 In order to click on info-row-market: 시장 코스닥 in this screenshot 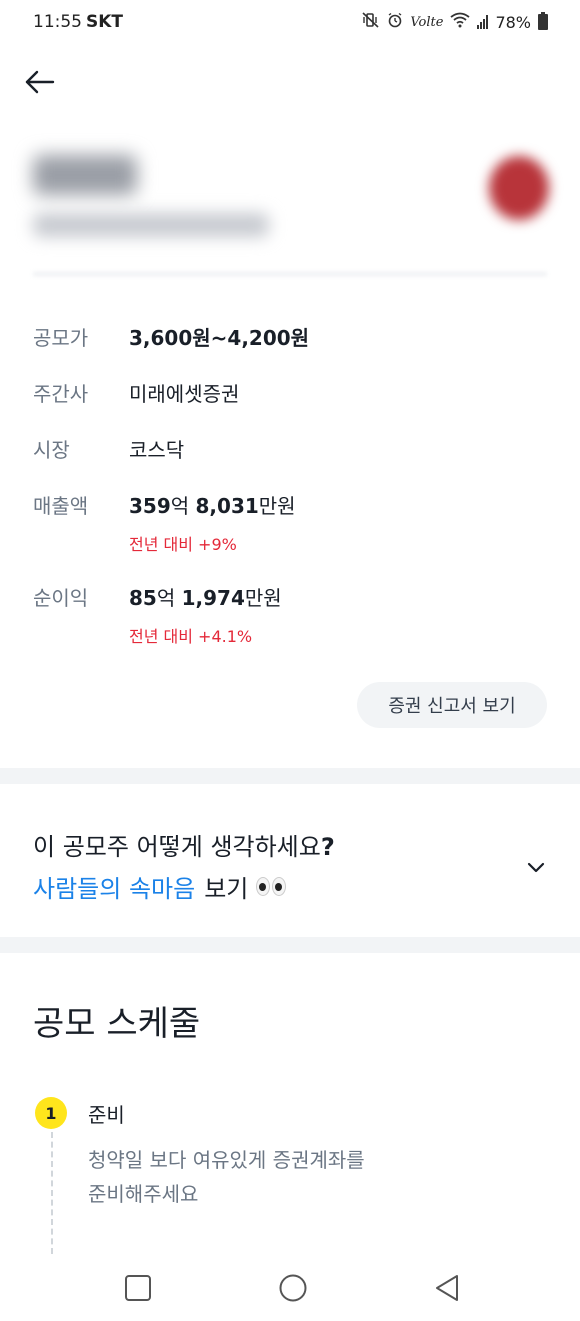, I will do `click(108, 448)`.